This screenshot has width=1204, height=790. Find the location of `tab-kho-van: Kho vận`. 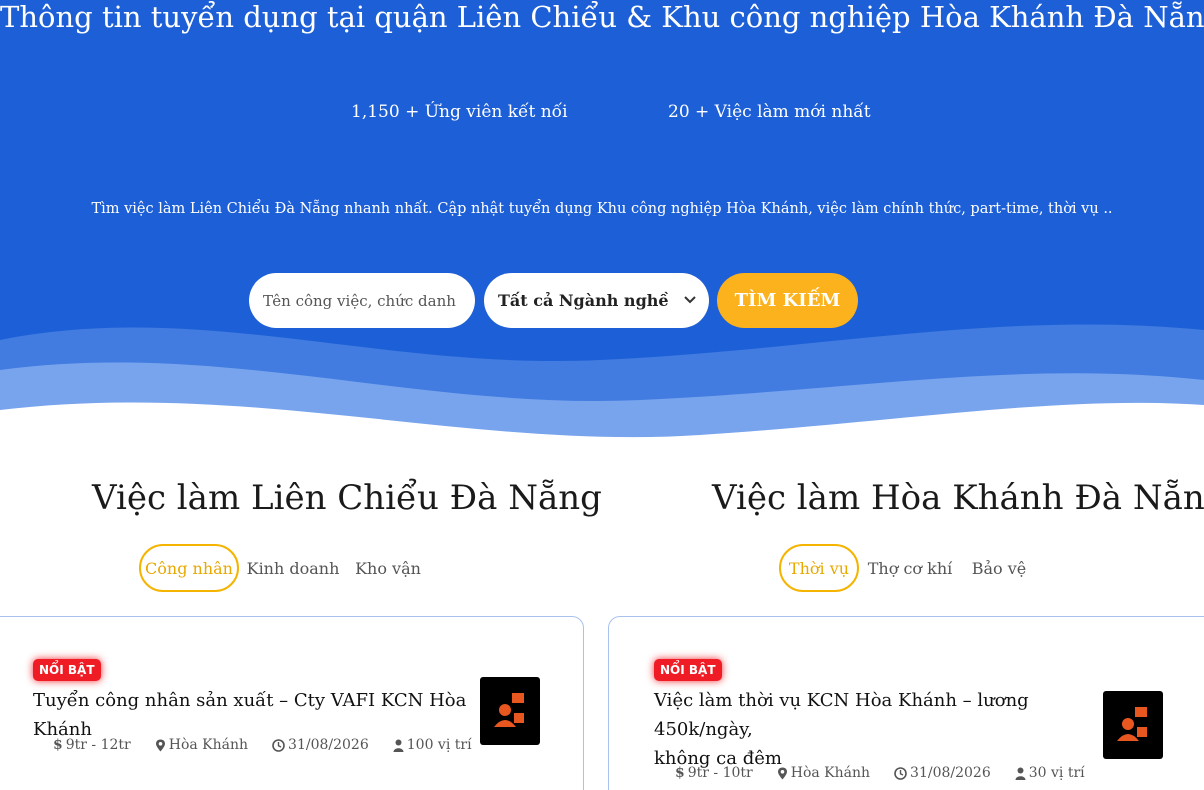

tab-kho-van: Kho vận is located at coordinates (388, 568).